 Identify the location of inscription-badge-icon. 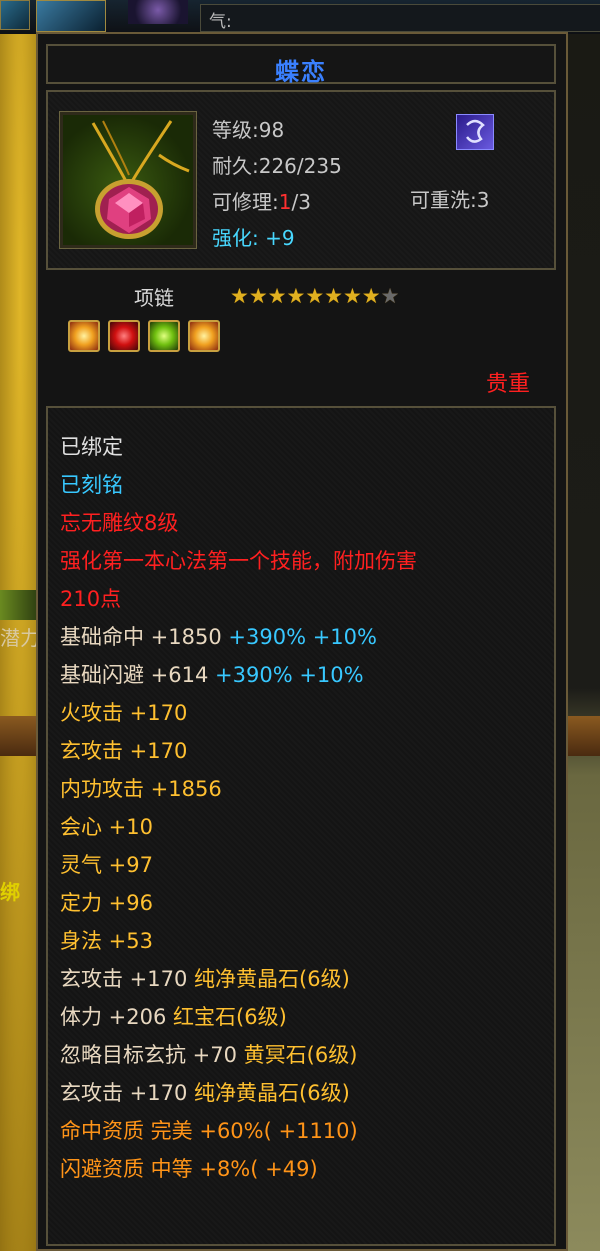
(475, 132).